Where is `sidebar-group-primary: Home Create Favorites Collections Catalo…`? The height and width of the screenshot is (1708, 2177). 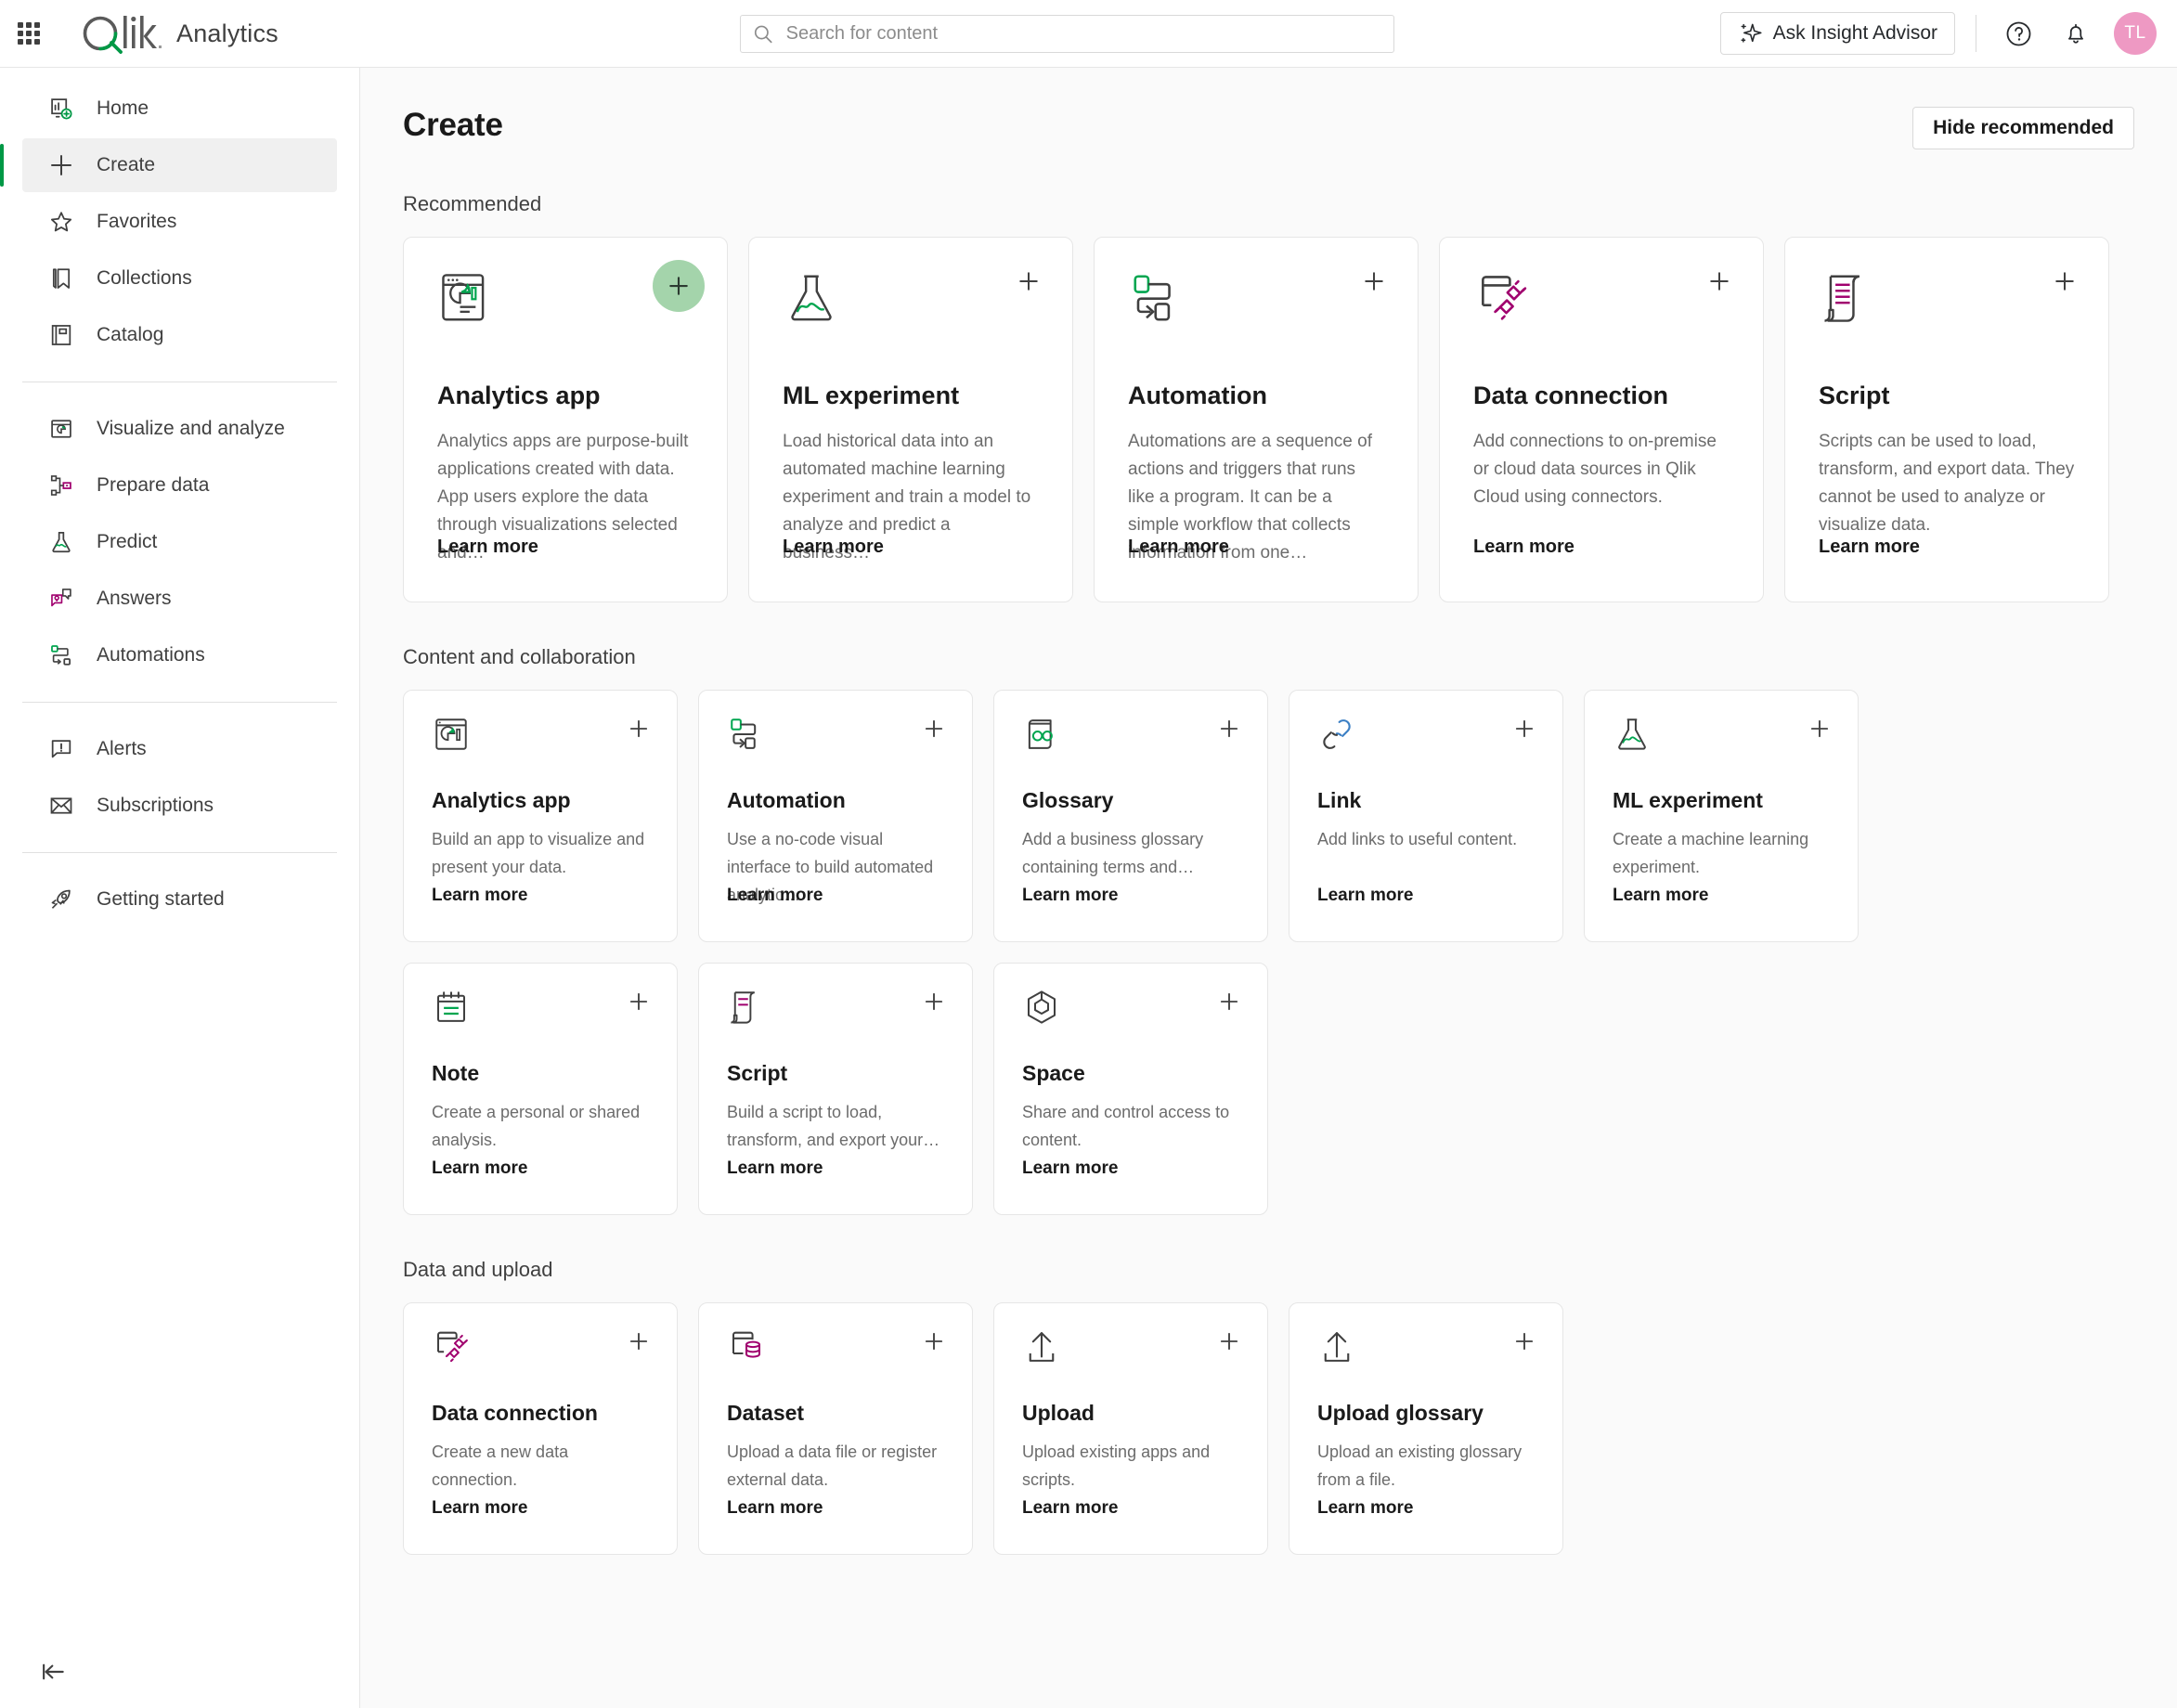
sidebar-group-primary: Home Create Favorites Collections Catalo… is located at coordinates (179, 222).